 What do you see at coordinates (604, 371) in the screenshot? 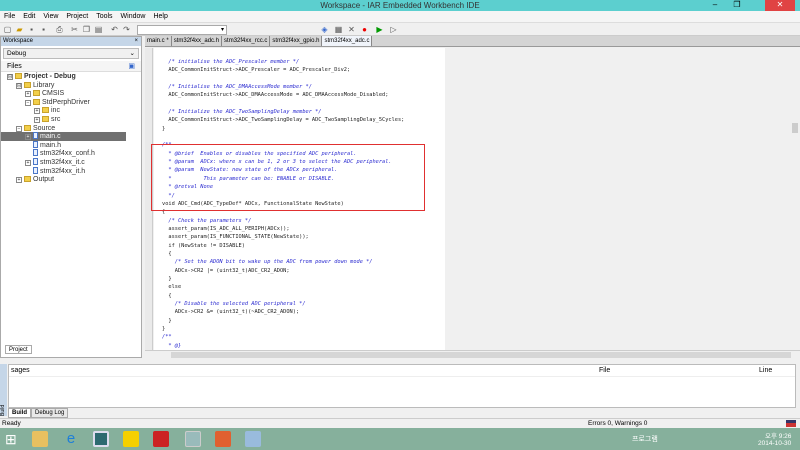
I see `col-file: File` at bounding box center [604, 371].